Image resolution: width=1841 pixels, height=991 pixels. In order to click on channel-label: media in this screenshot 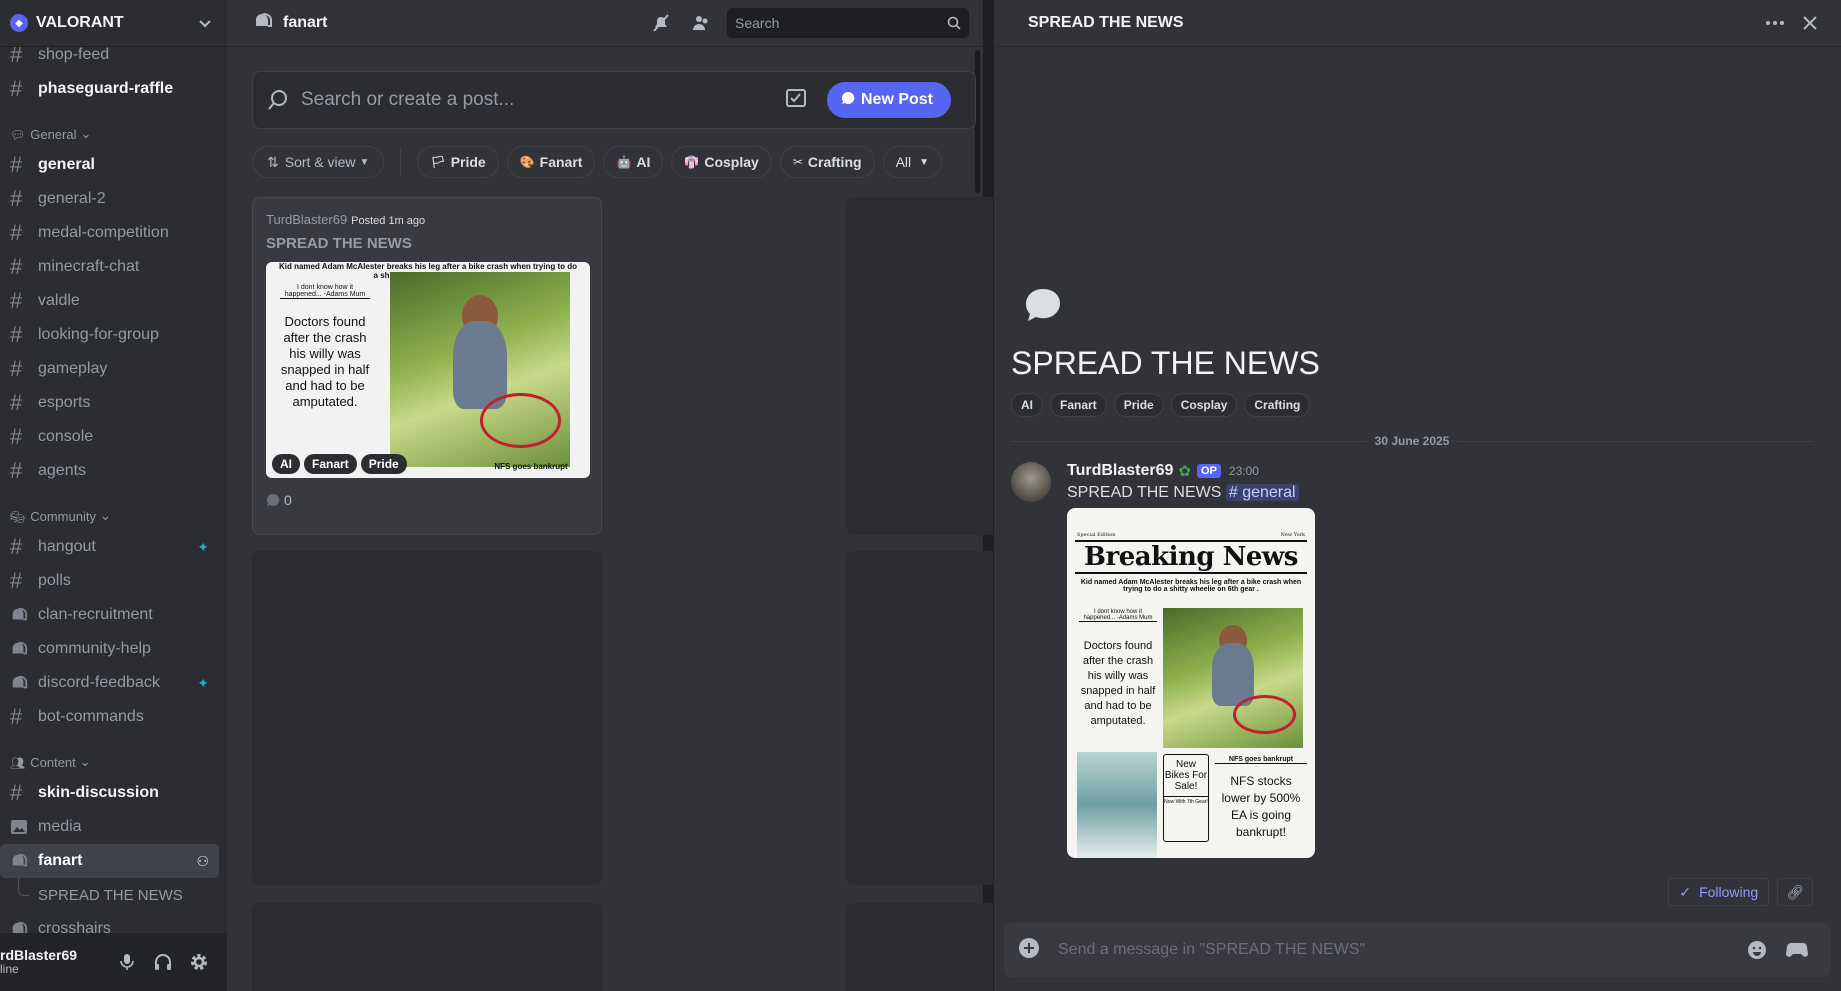, I will do `click(60, 826)`.